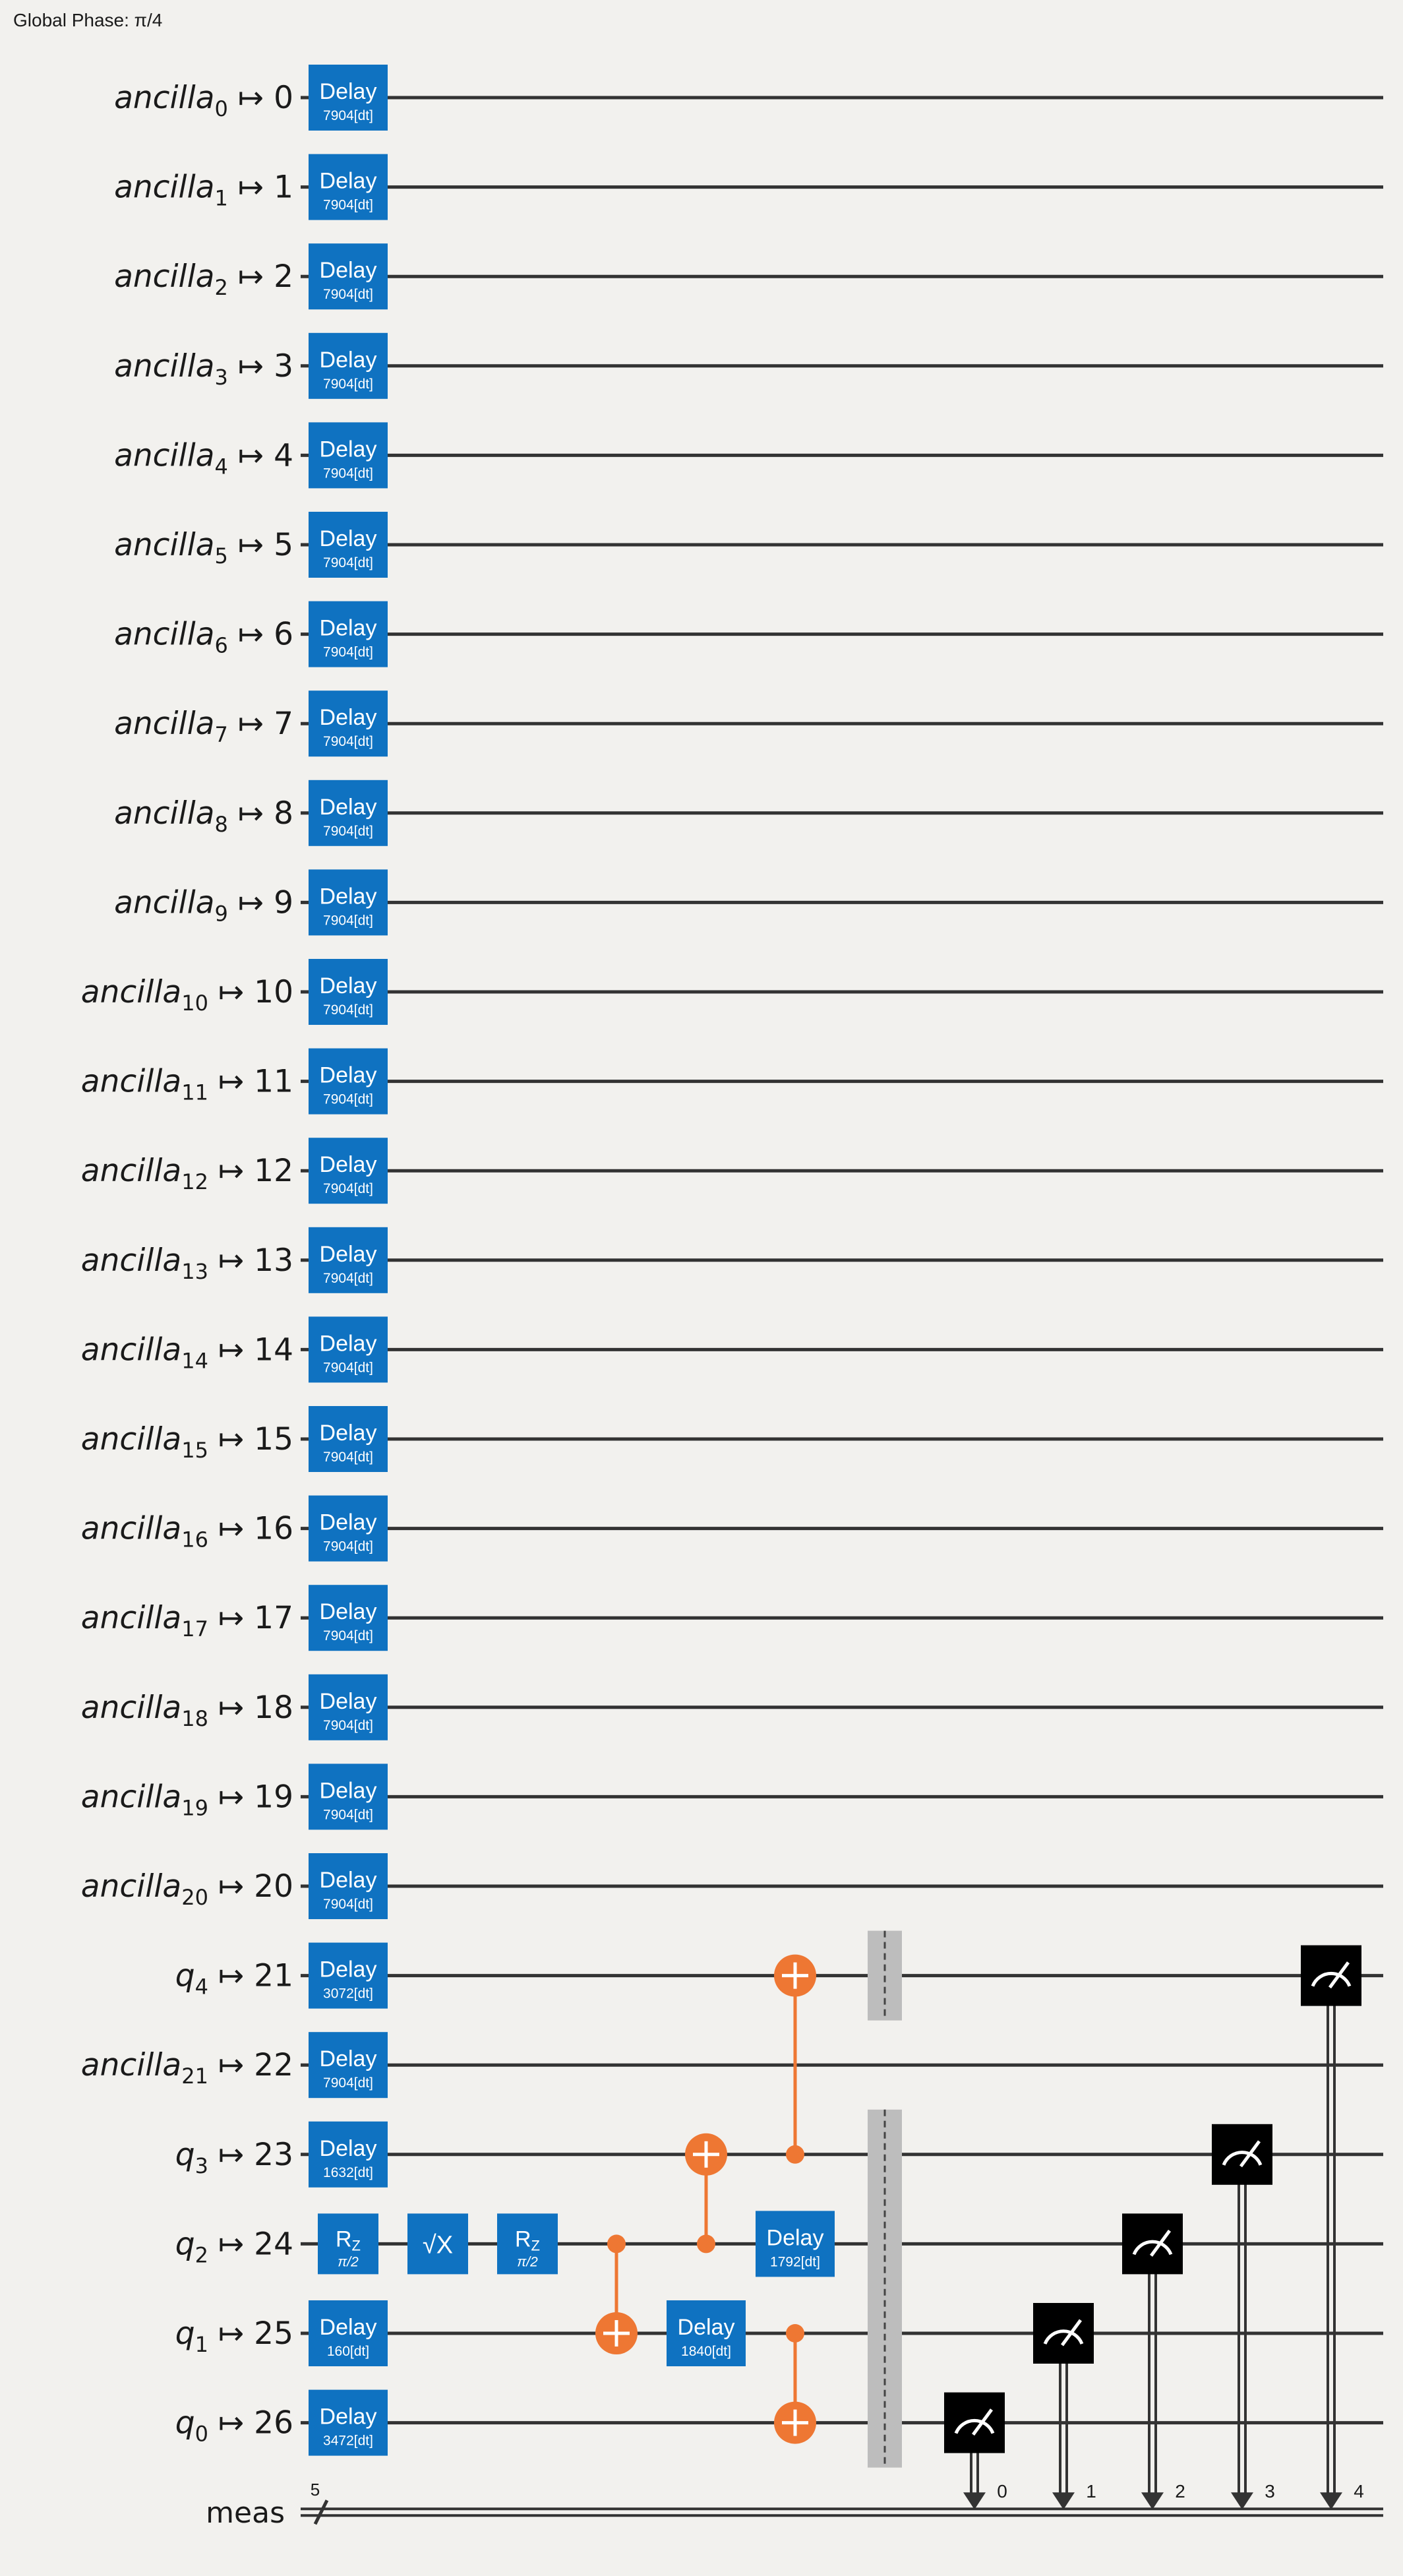  What do you see at coordinates (220, 108) in the screenshot?
I see `qubit-index: 0` at bounding box center [220, 108].